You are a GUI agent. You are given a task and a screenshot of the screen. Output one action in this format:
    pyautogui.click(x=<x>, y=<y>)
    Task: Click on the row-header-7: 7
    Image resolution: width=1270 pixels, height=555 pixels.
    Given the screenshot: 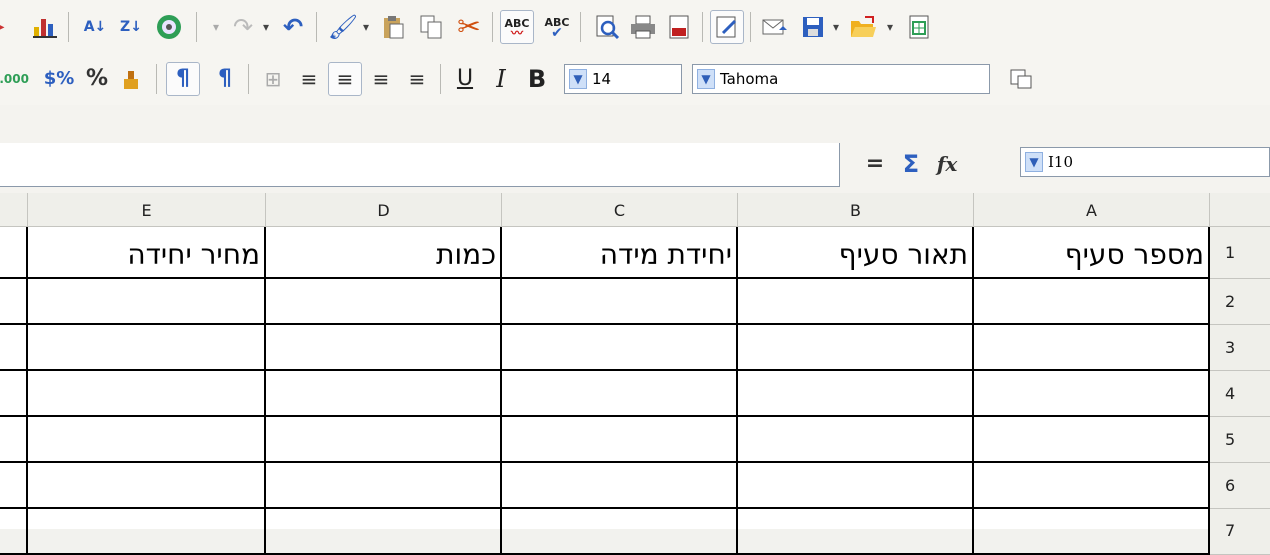 What is the action you would take?
    pyautogui.click(x=1240, y=532)
    